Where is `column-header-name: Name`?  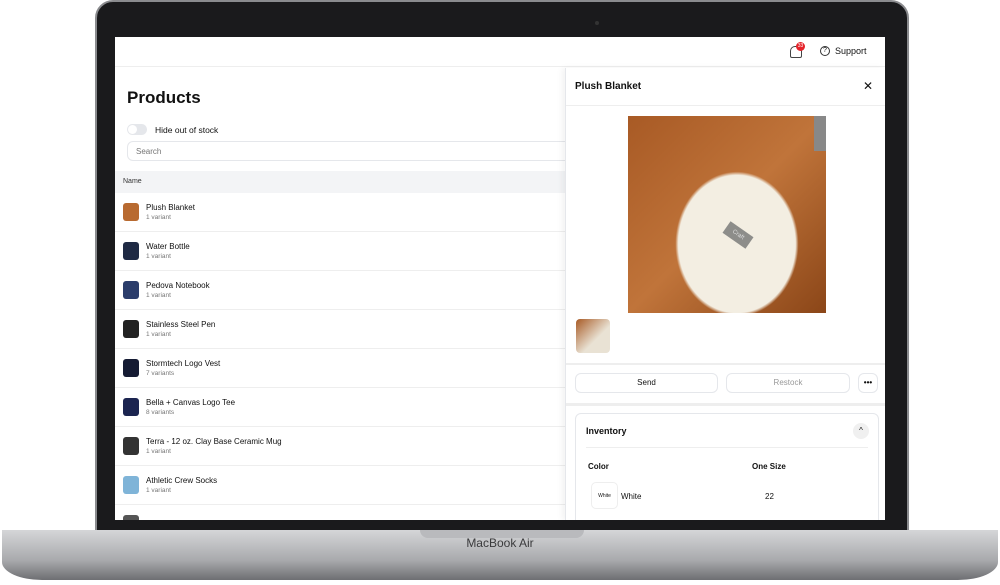
column-header-name: Name is located at coordinates (340, 182).